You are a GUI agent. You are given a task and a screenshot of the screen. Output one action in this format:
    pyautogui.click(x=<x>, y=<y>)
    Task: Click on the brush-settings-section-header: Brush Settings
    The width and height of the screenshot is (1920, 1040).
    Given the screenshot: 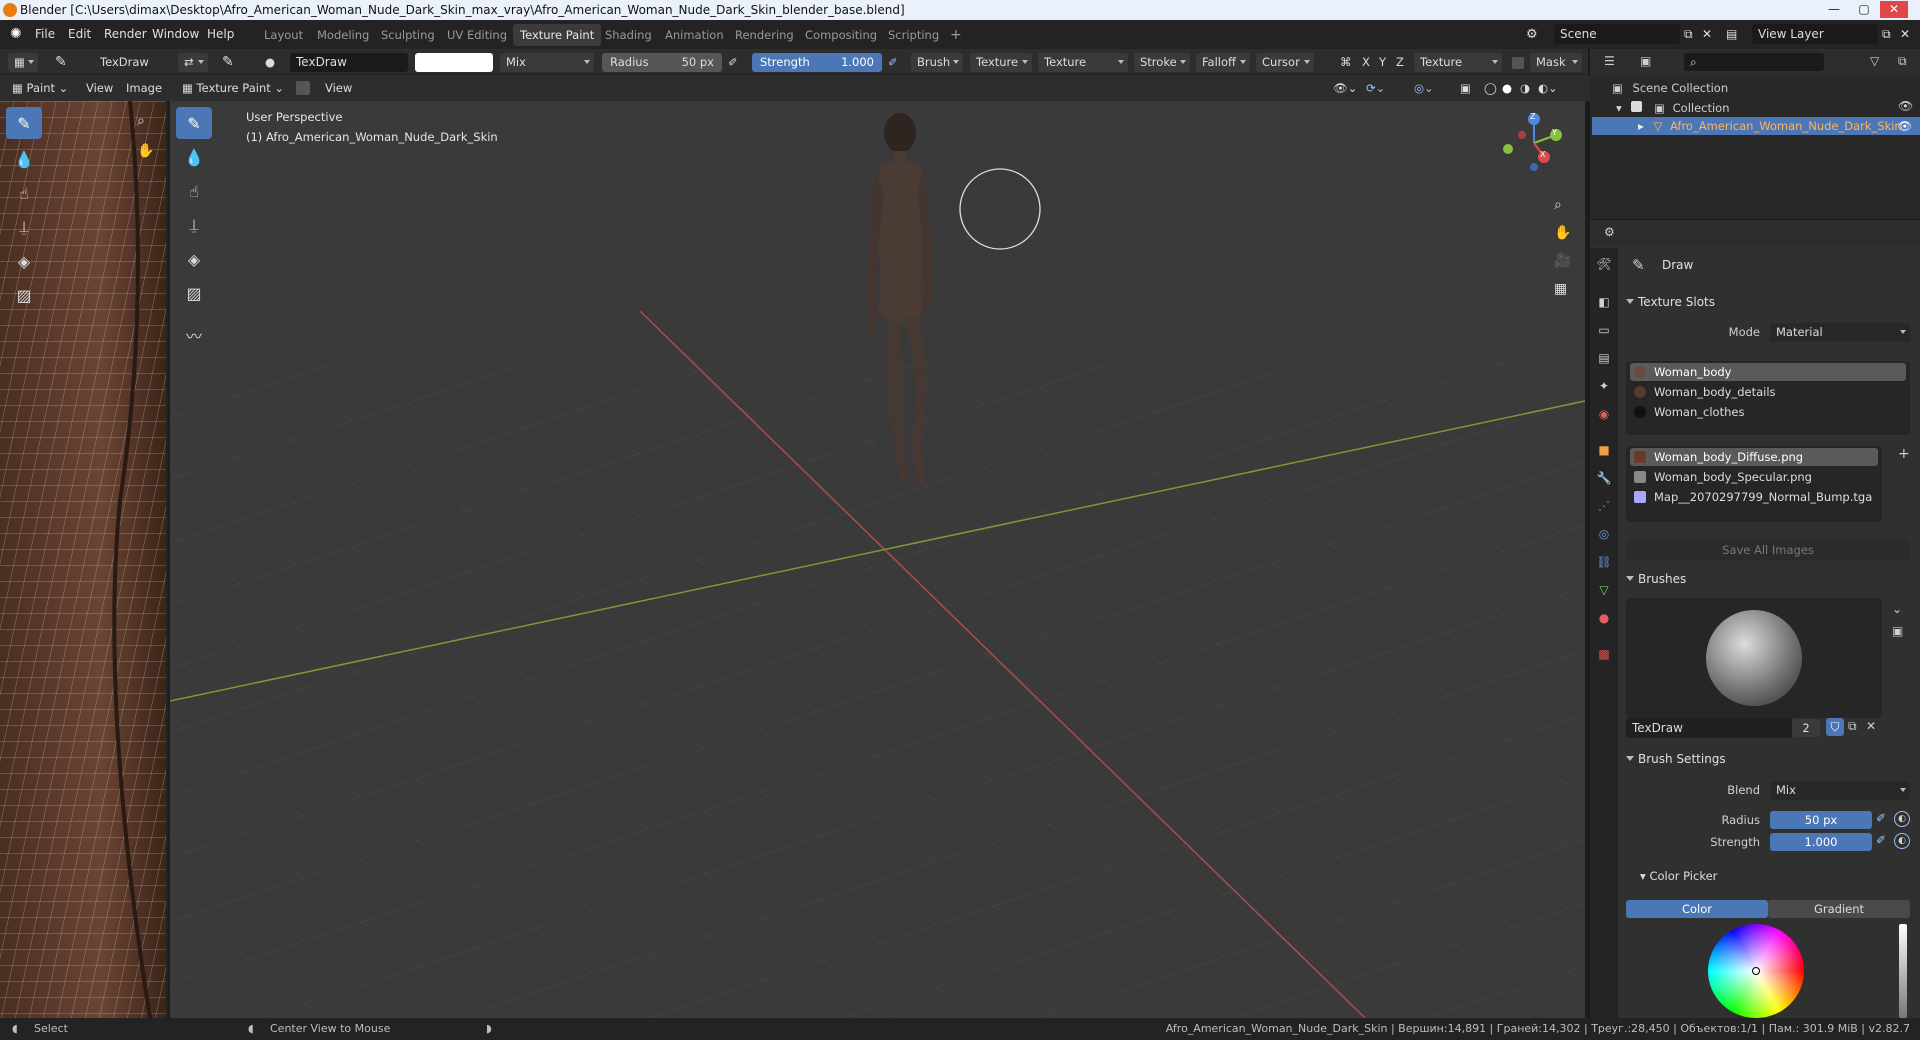 What is the action you would take?
    pyautogui.click(x=1674, y=759)
    